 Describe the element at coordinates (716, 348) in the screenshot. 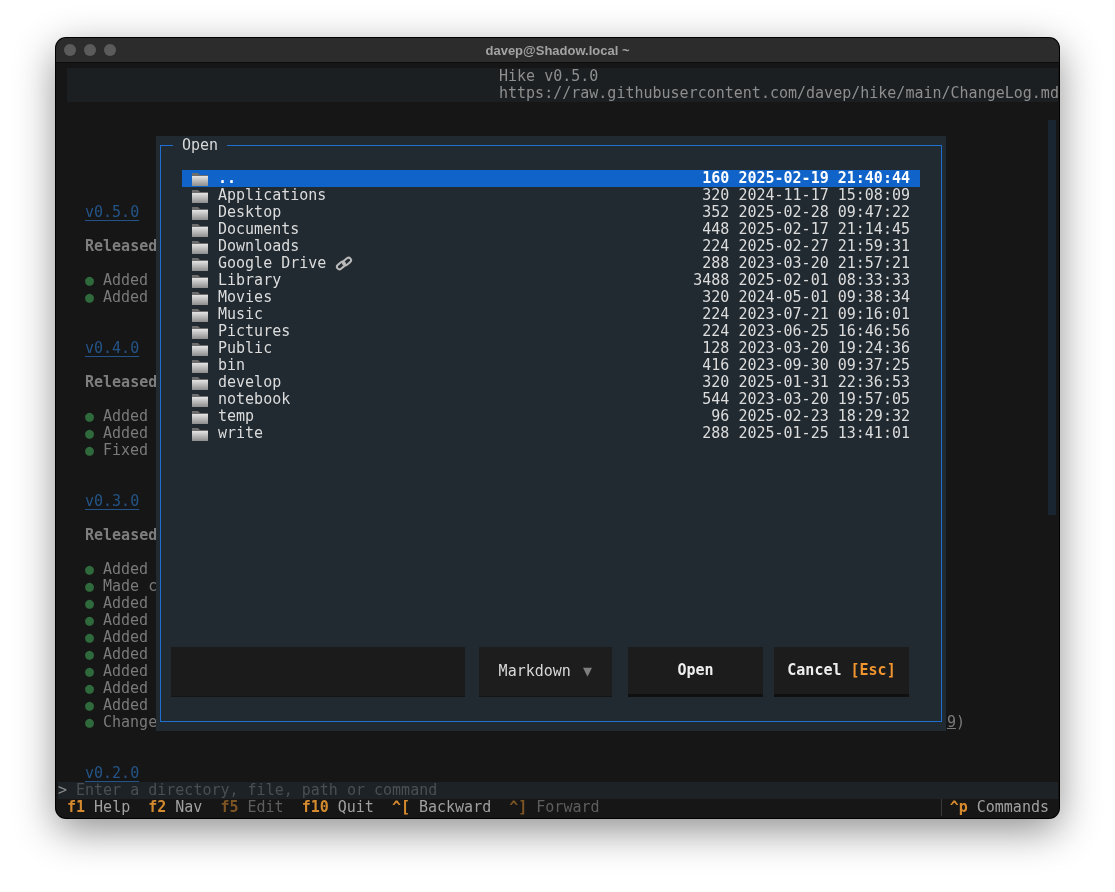

I see `file-size: 128` at that location.